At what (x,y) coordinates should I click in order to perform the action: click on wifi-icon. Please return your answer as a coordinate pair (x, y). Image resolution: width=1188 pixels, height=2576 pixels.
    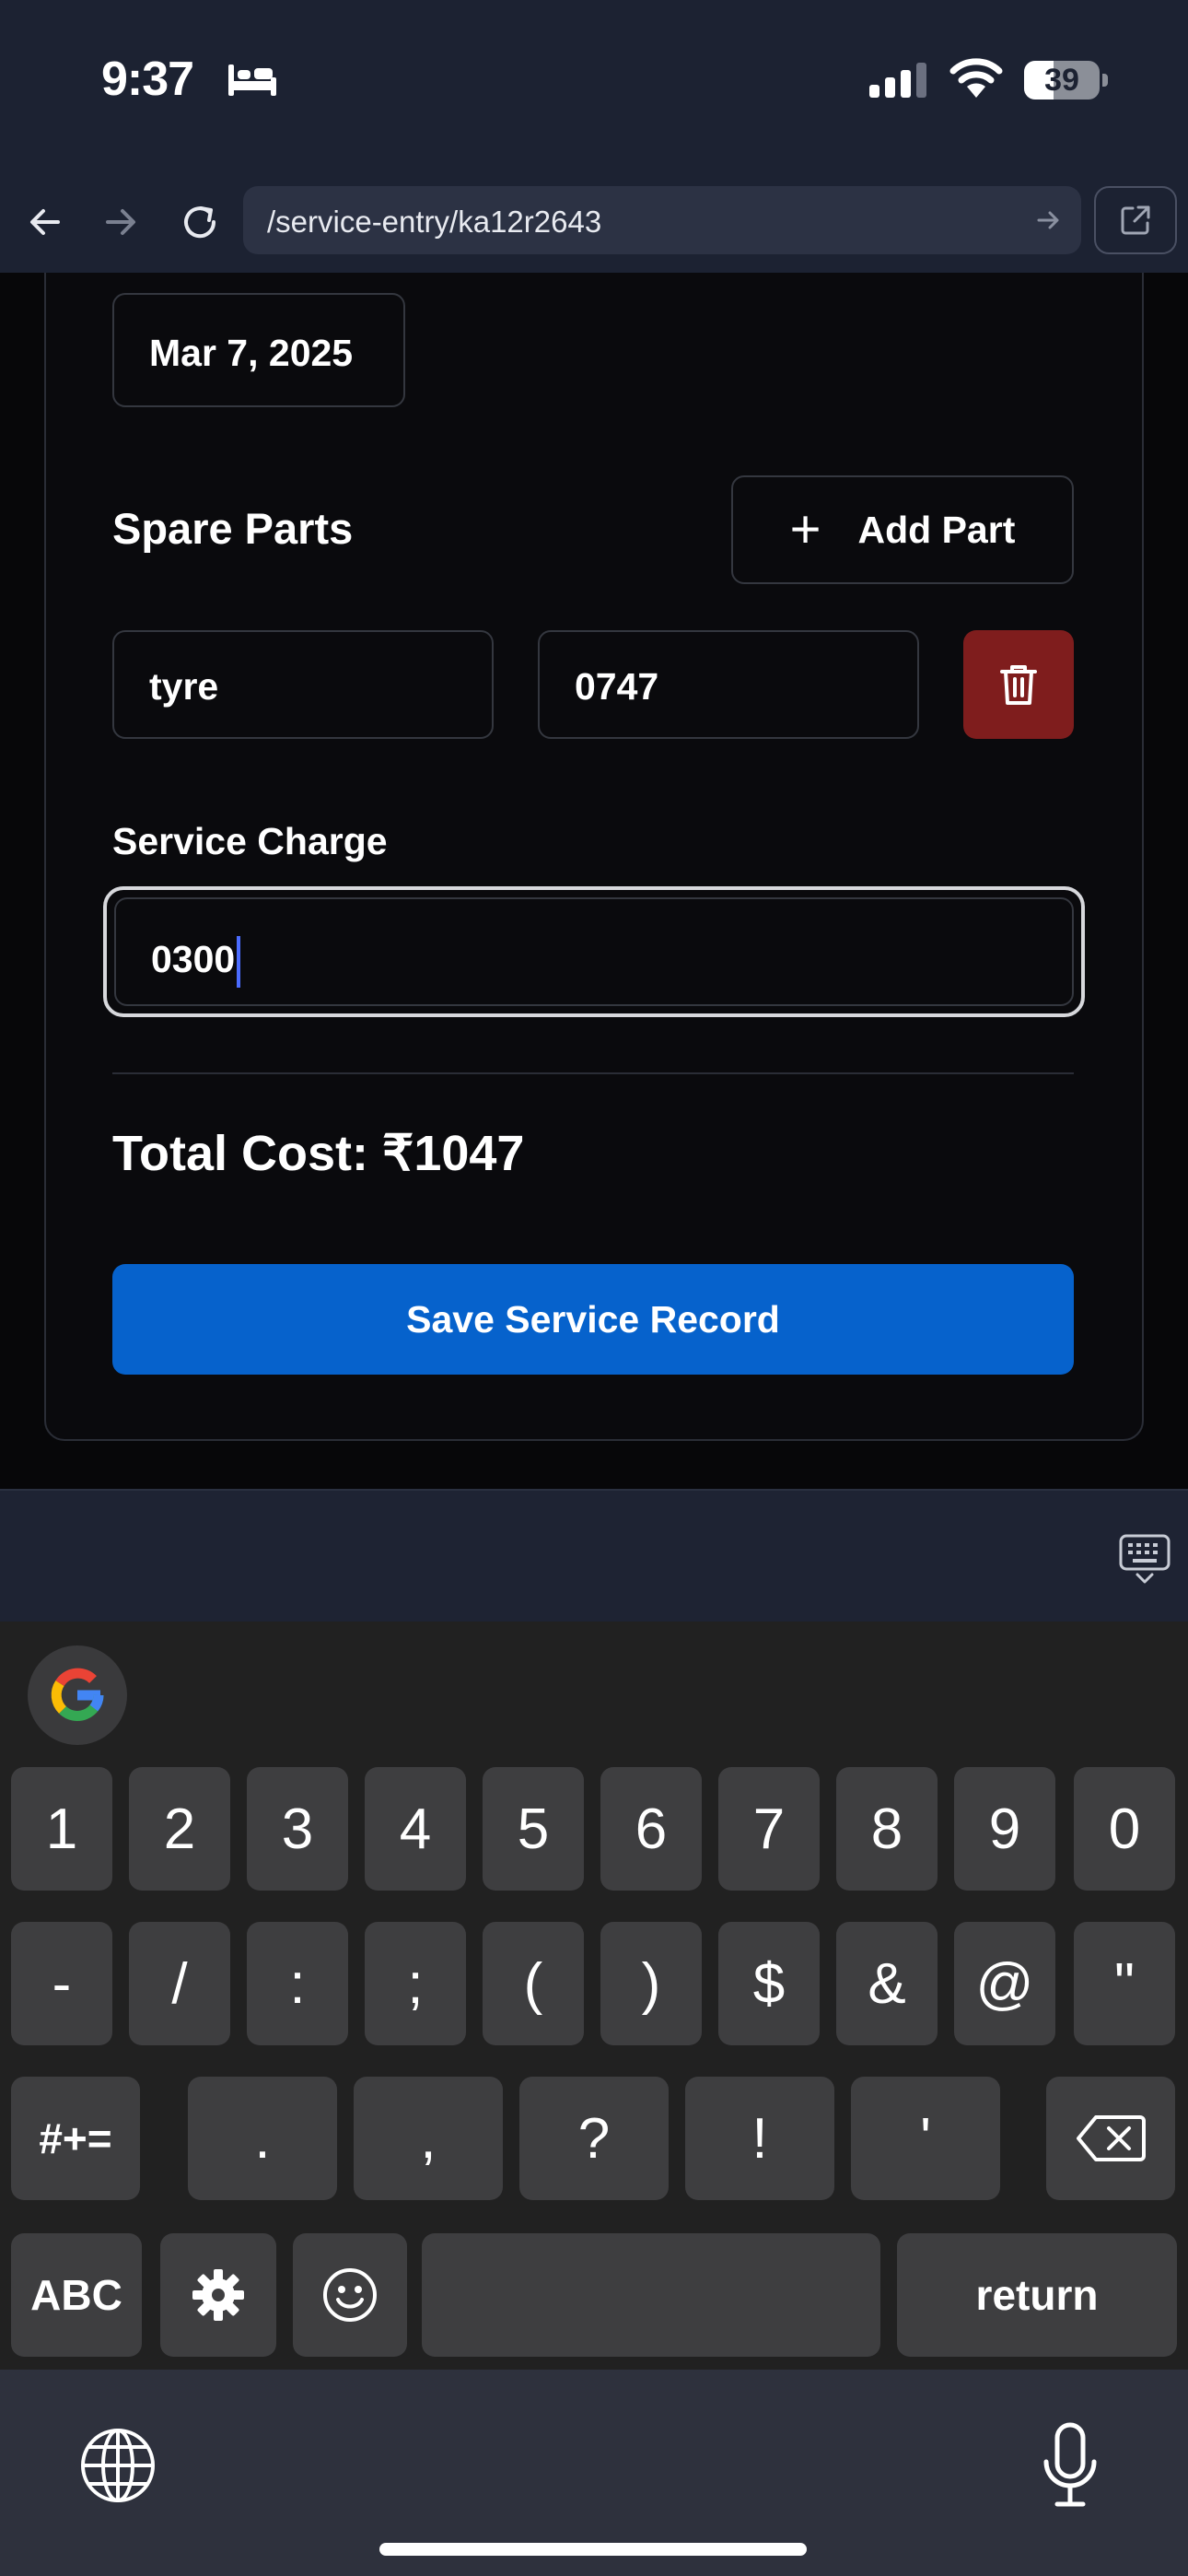
    Looking at the image, I should click on (976, 78).